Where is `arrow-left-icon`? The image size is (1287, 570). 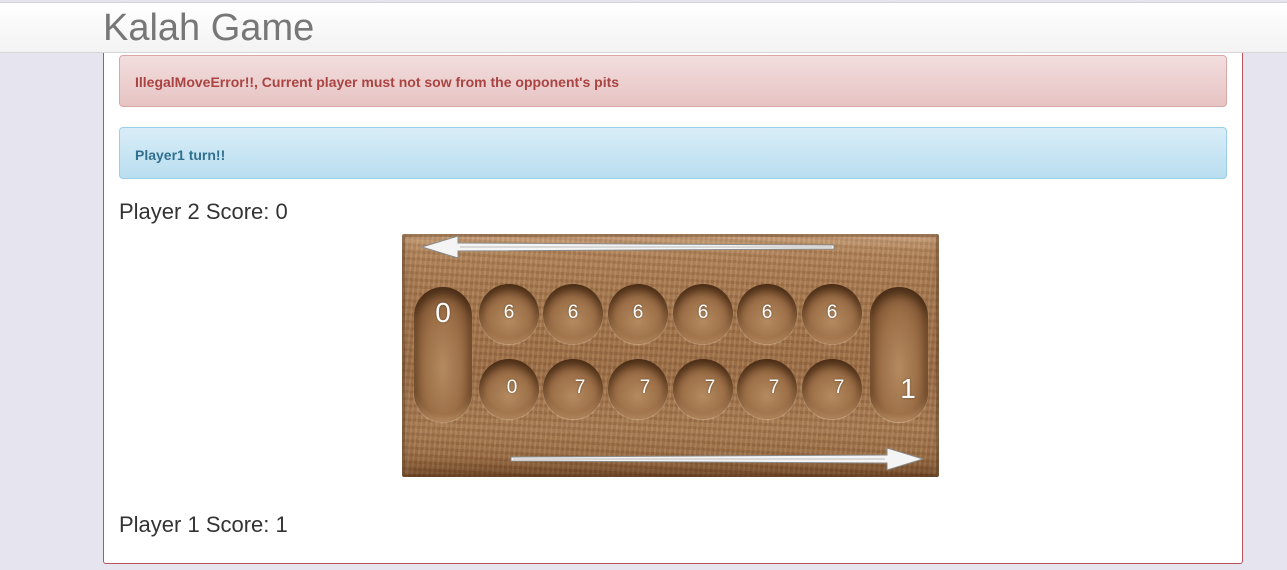
arrow-left-icon is located at coordinates (627, 247).